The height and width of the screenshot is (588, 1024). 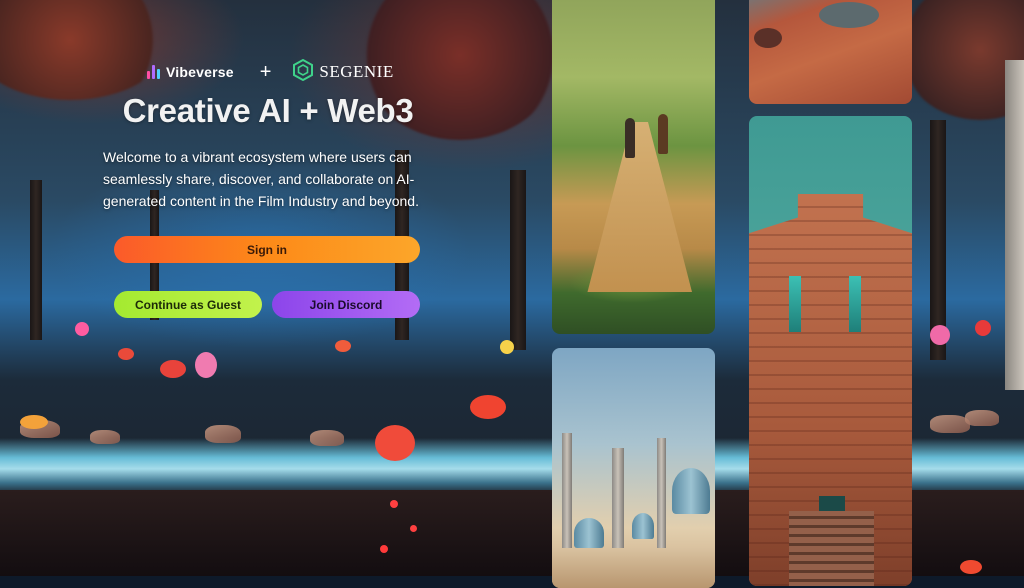 I want to click on hero-title: Creative AI + Web3, so click(x=268, y=110).